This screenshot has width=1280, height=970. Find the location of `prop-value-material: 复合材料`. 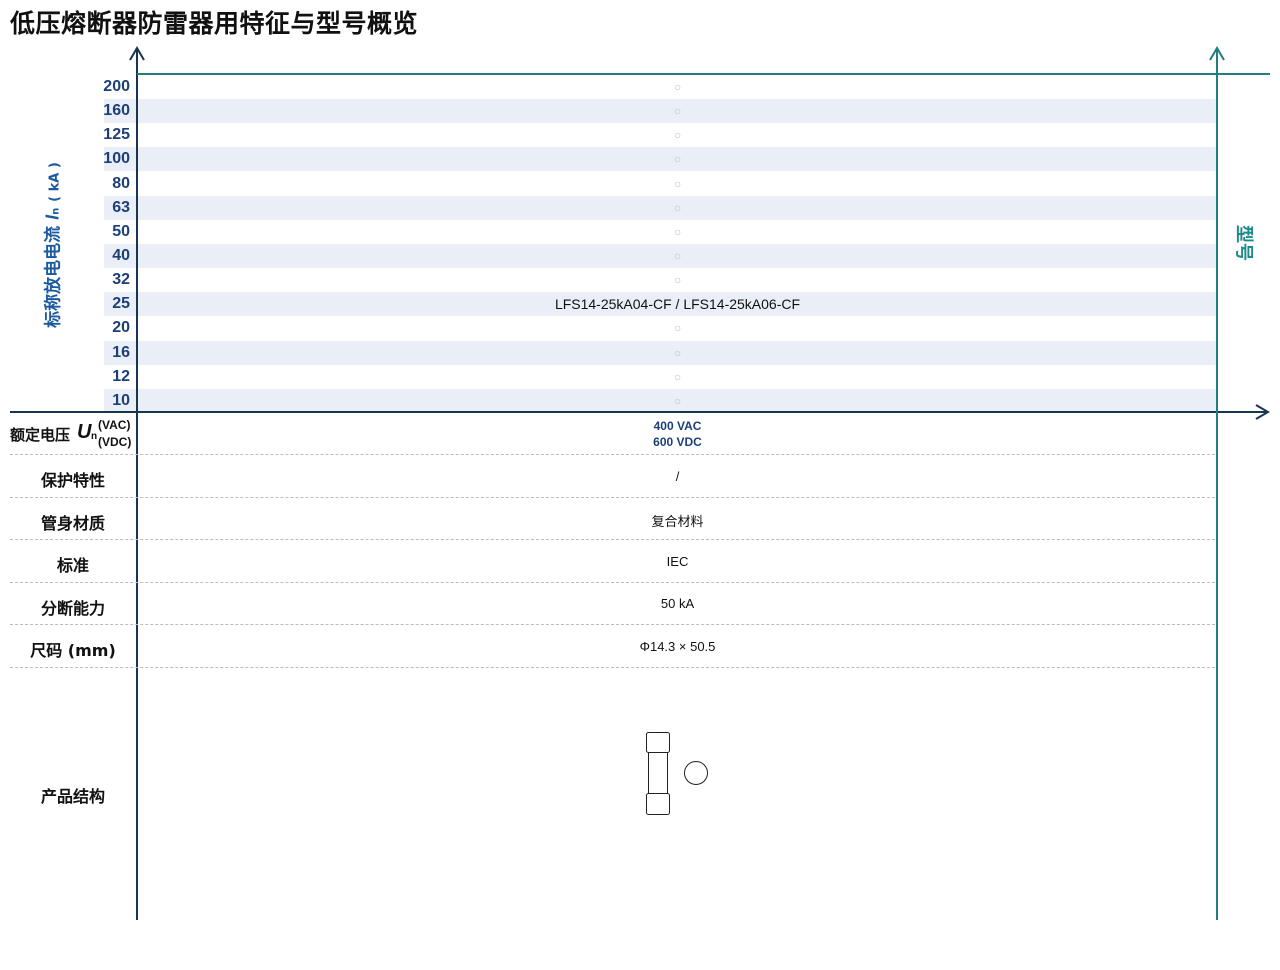

prop-value-material: 复合材料 is located at coordinates (677, 521).